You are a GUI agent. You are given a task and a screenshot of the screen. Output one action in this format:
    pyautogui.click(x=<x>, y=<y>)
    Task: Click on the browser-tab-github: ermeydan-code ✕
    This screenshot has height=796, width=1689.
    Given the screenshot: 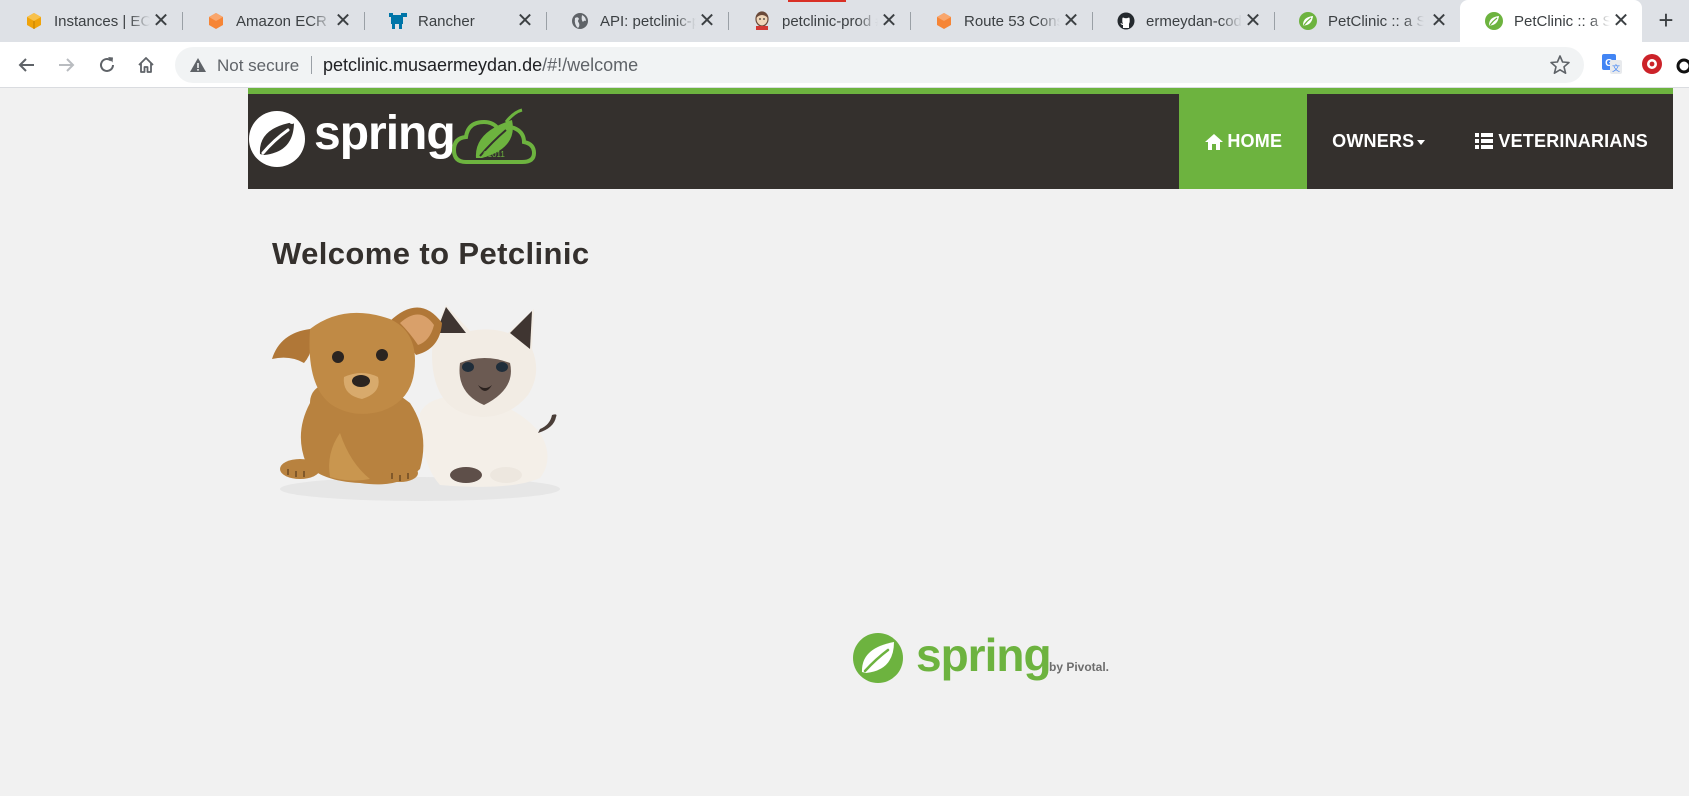 What is the action you would take?
    pyautogui.click(x=1183, y=21)
    